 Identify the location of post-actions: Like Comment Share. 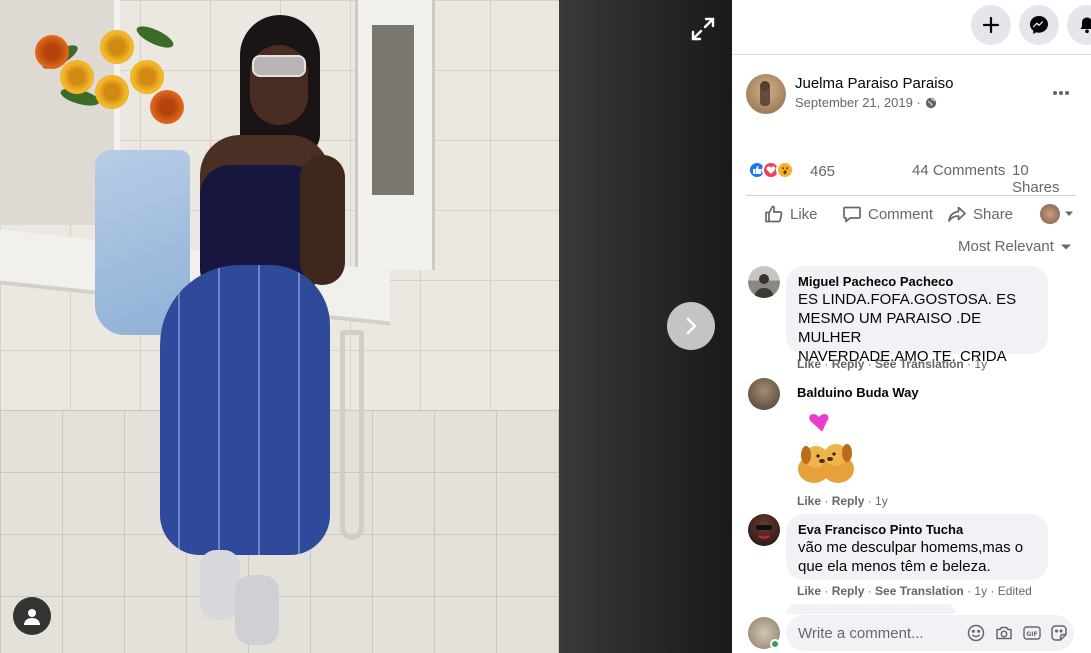
(911, 213).